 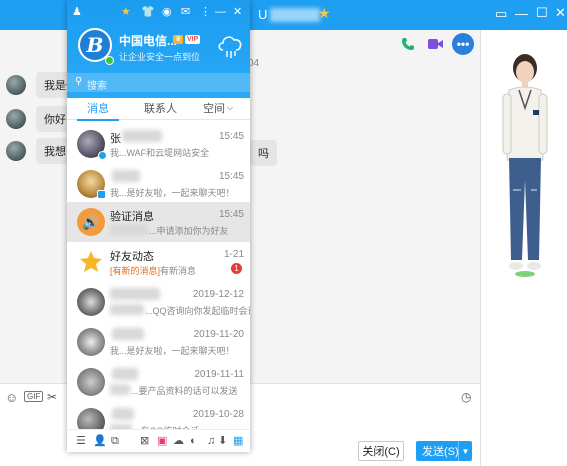 What do you see at coordinates (197, 311) in the screenshot?
I see `conversation-preview: ...QQ咨询向你发起临时会话` at bounding box center [197, 311].